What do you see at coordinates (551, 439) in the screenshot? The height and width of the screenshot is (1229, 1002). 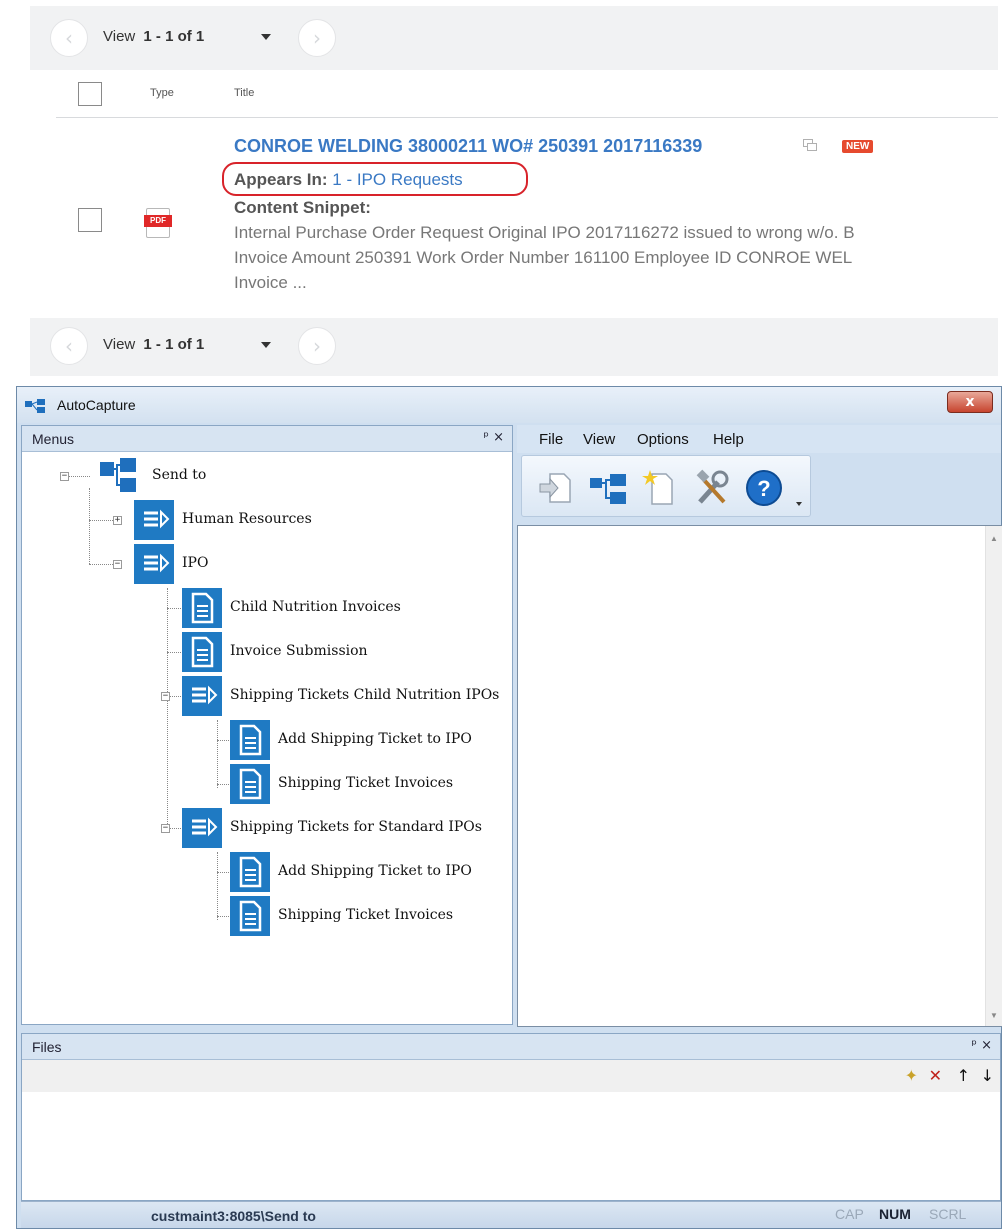 I see `menu-file: File` at bounding box center [551, 439].